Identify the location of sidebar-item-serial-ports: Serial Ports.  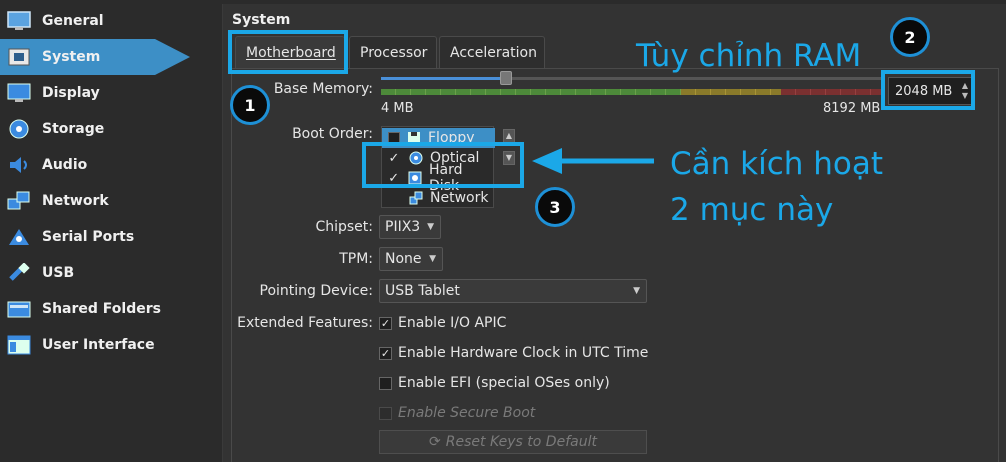
(107, 237).